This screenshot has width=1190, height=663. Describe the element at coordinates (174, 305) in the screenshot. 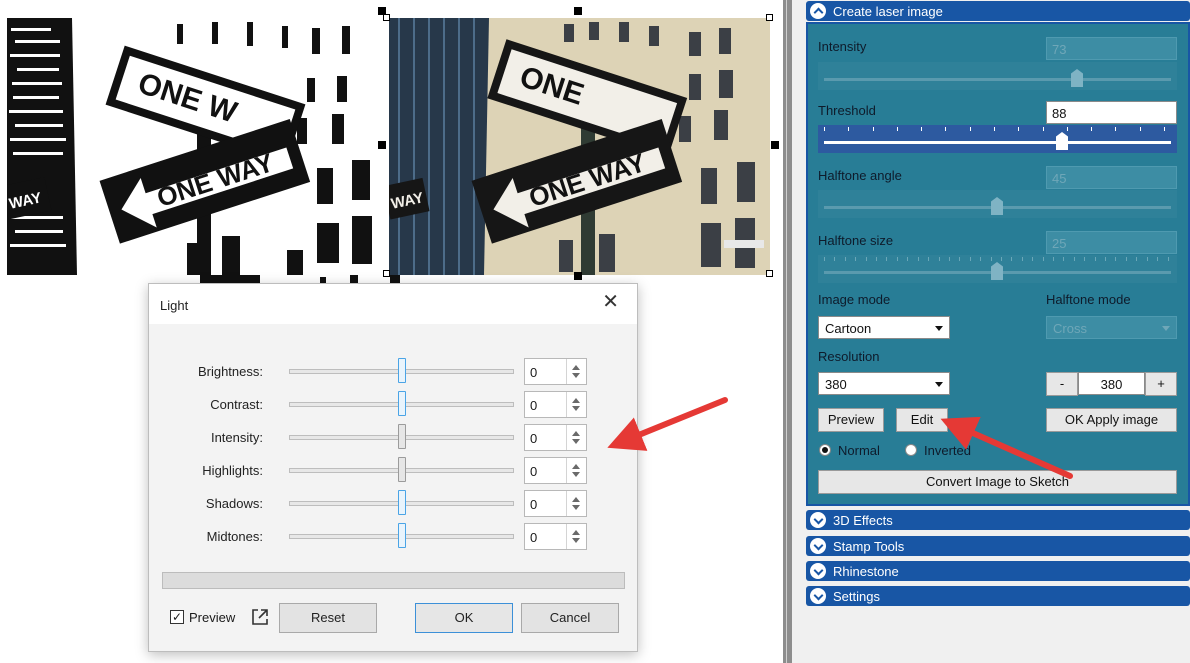

I see `dialog-title: Light` at that location.